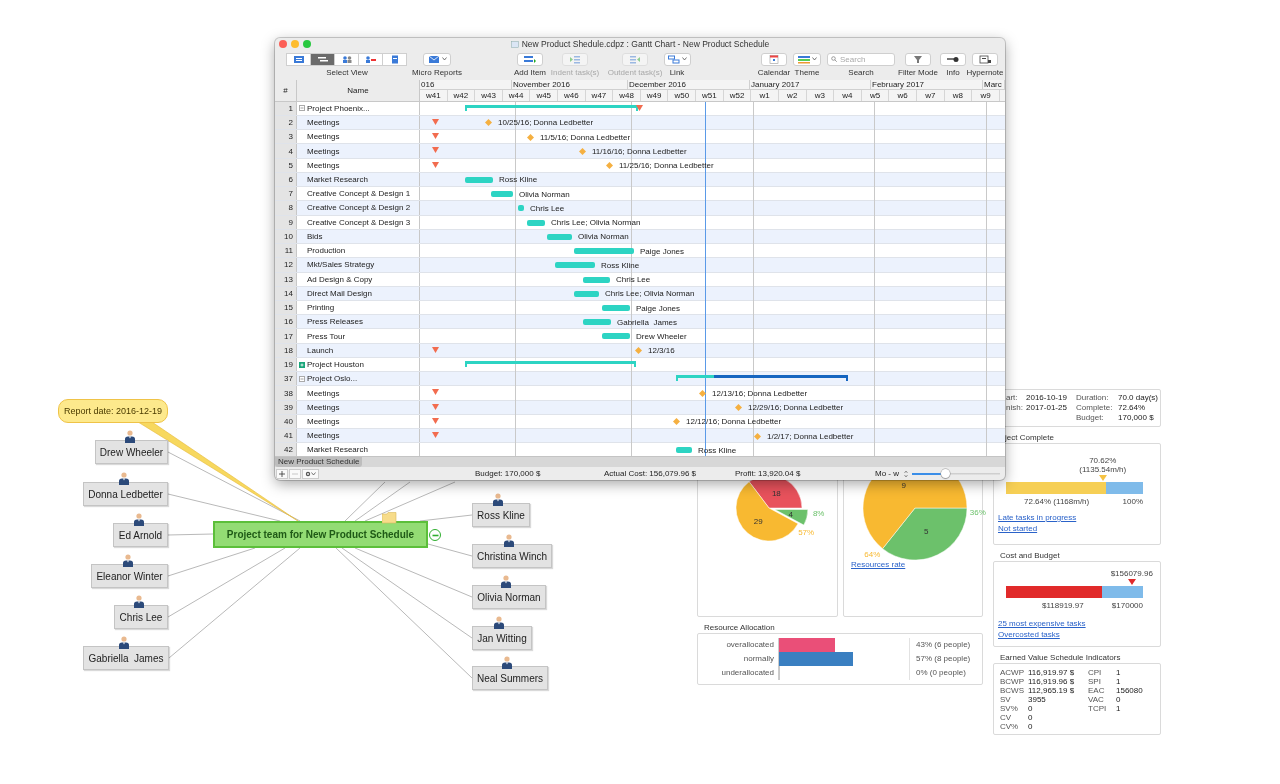 Image resolution: width=1280 pixels, height=784 pixels. Describe the element at coordinates (286, 208) in the screenshot. I see `row-number: 8` at that location.